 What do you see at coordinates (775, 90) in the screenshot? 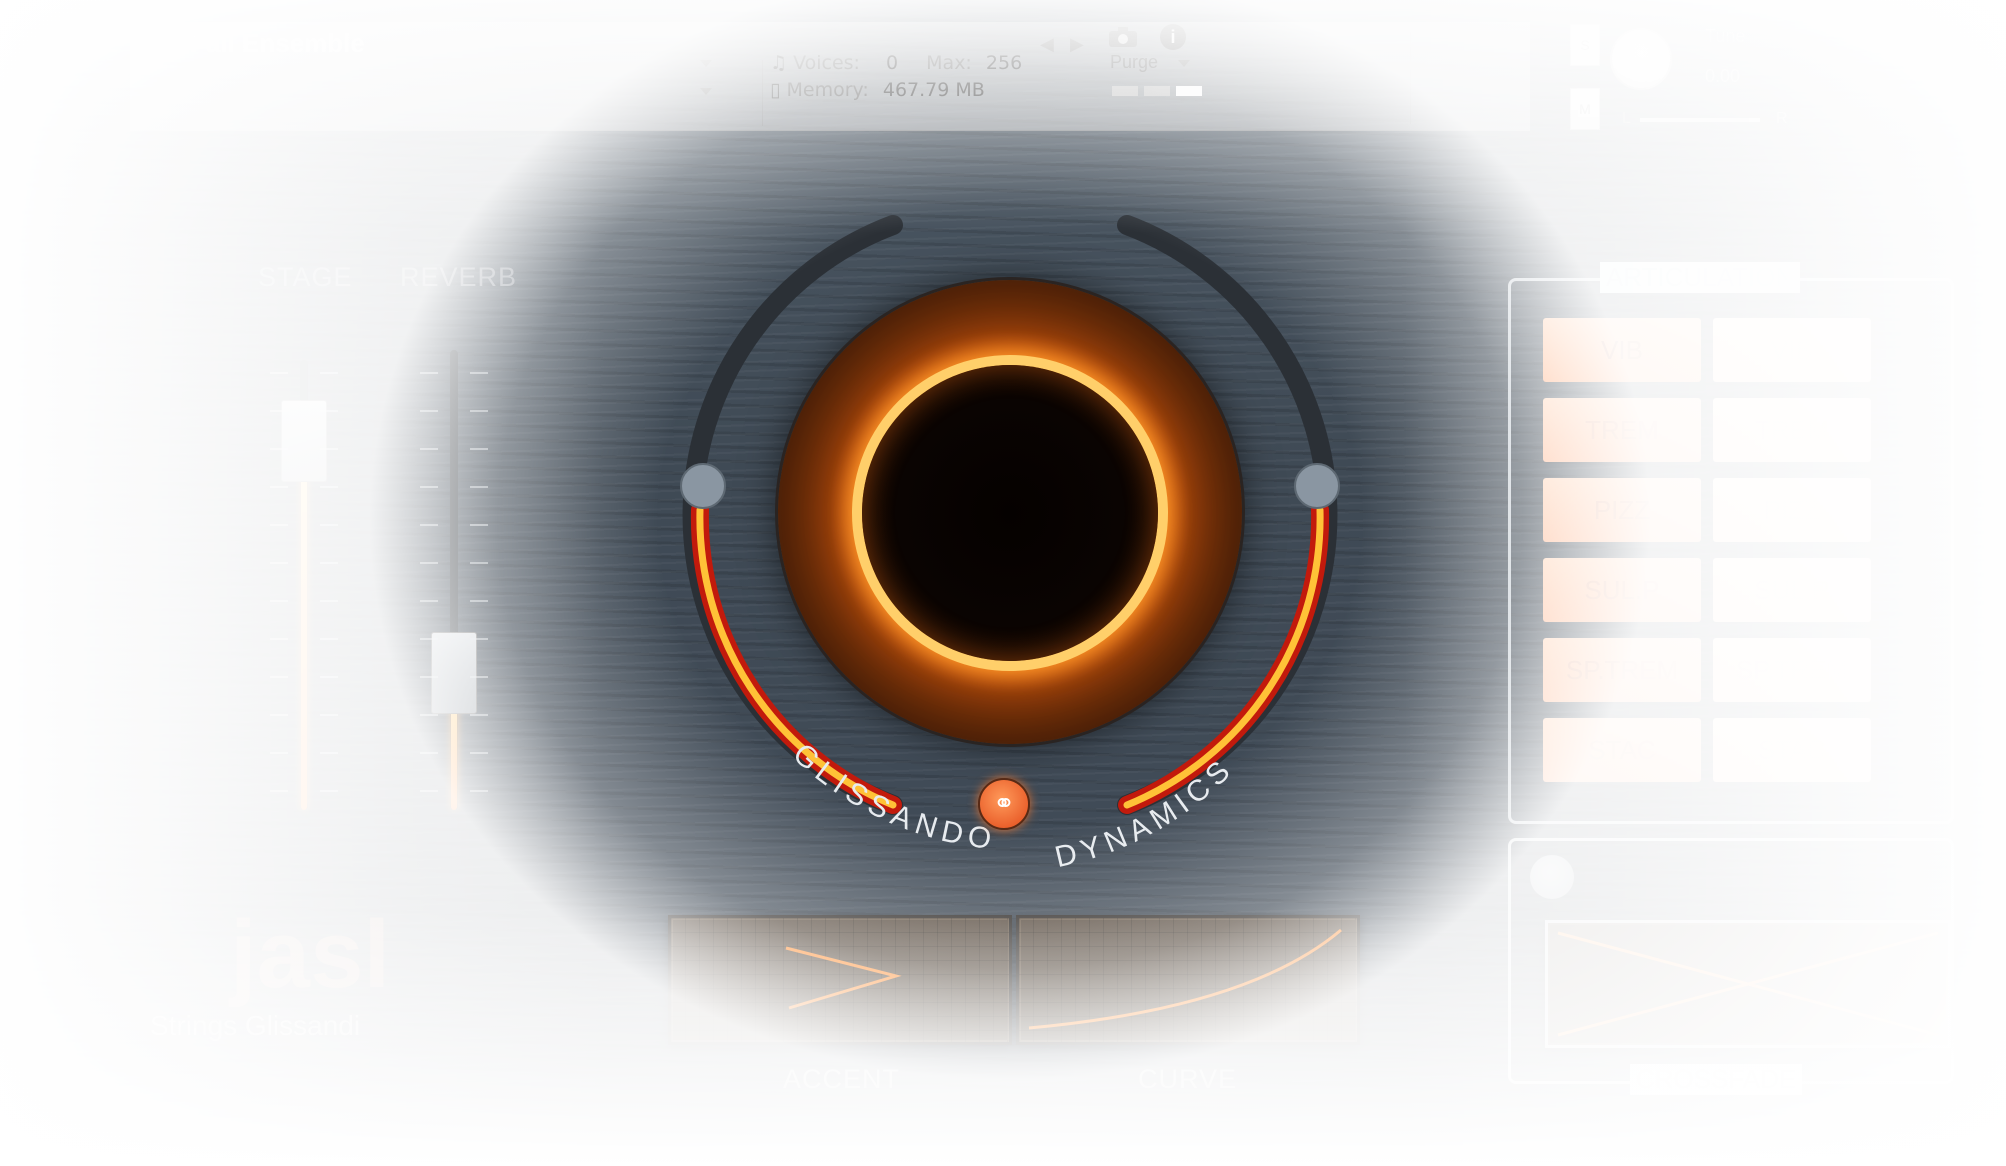
I see `memory-icon: ▯` at bounding box center [775, 90].